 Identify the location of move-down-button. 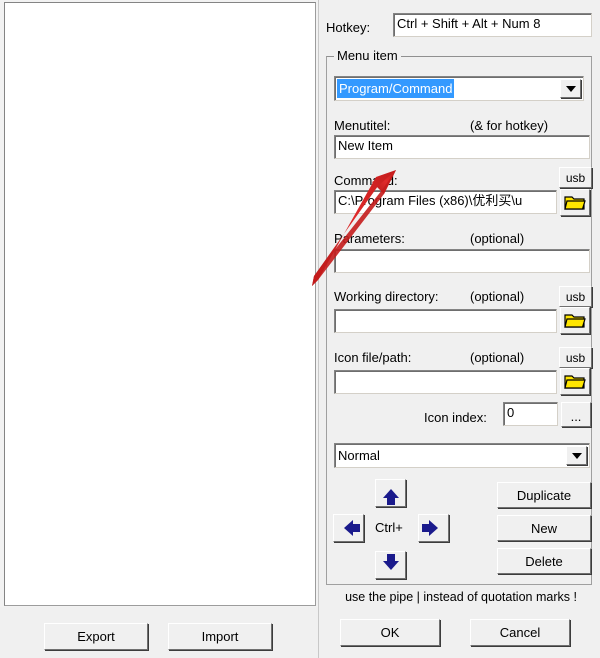
(390, 565).